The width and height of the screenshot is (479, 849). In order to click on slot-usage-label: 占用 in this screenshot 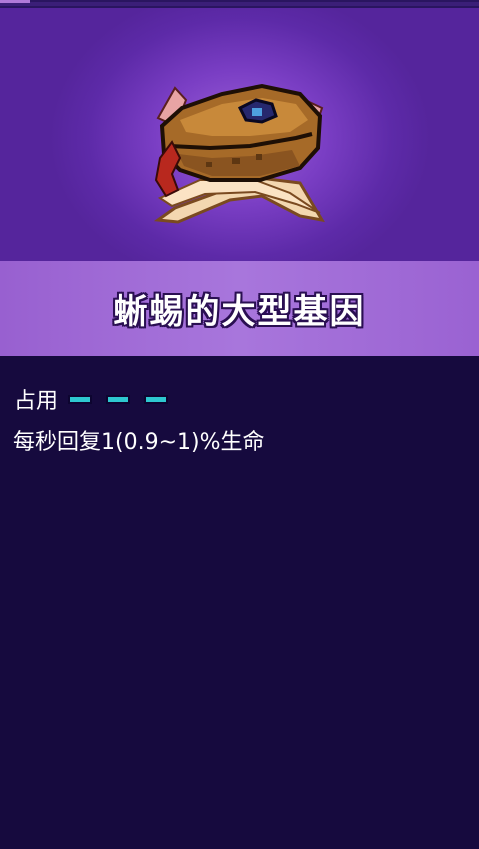, I will do `click(36, 401)`.